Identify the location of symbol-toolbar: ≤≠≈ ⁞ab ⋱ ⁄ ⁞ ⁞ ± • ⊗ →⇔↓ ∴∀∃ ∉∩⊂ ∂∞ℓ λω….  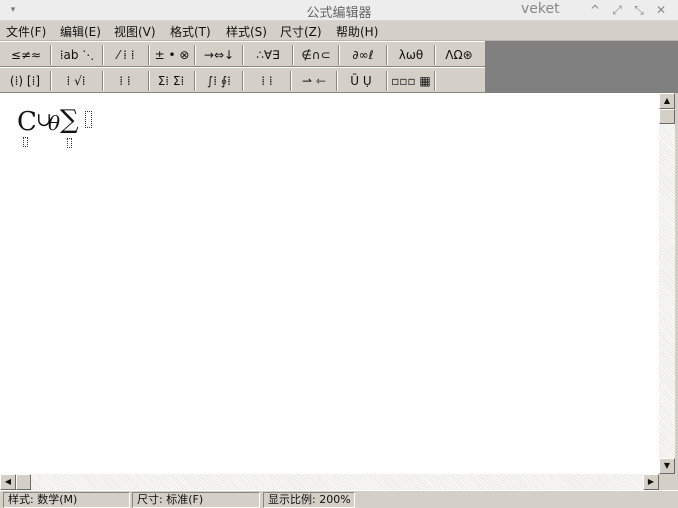
(242, 54).